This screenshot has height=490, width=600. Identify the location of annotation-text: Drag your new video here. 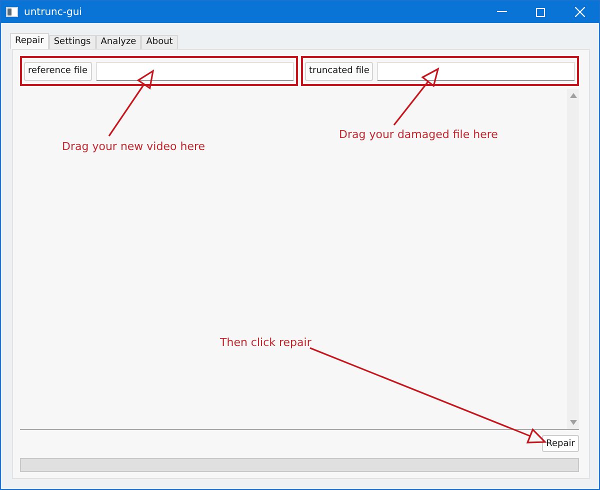
(134, 146).